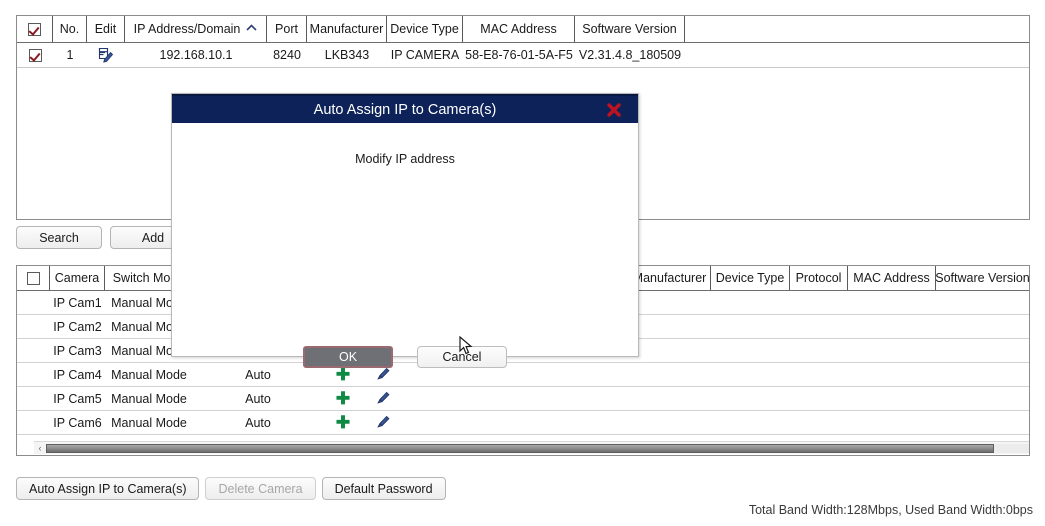 The width and height of the screenshot is (1045, 526). Describe the element at coordinates (260, 488) in the screenshot. I see `delete-camera-button: Delete Camera` at that location.